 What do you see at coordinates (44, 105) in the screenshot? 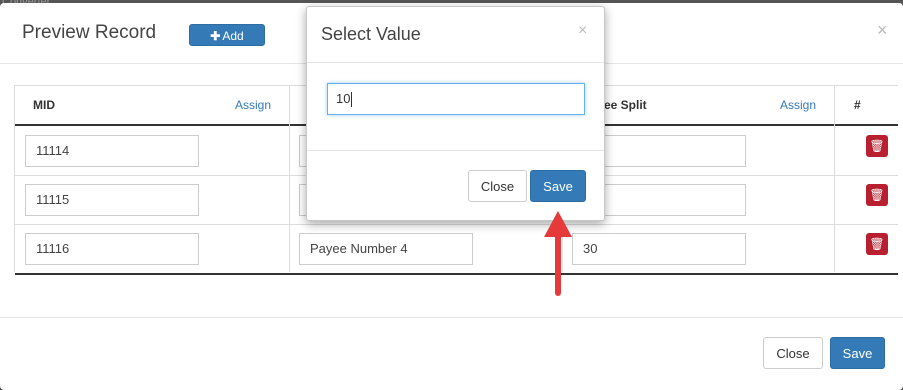
I see `column-header-mid: MID` at bounding box center [44, 105].